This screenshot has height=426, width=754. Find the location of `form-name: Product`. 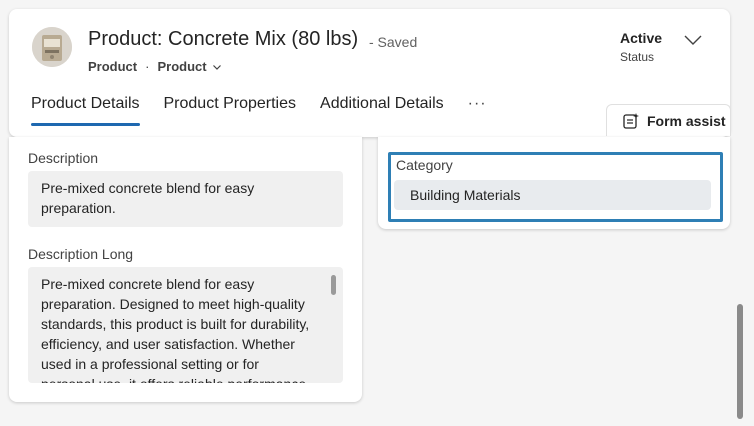

form-name: Product is located at coordinates (182, 66).